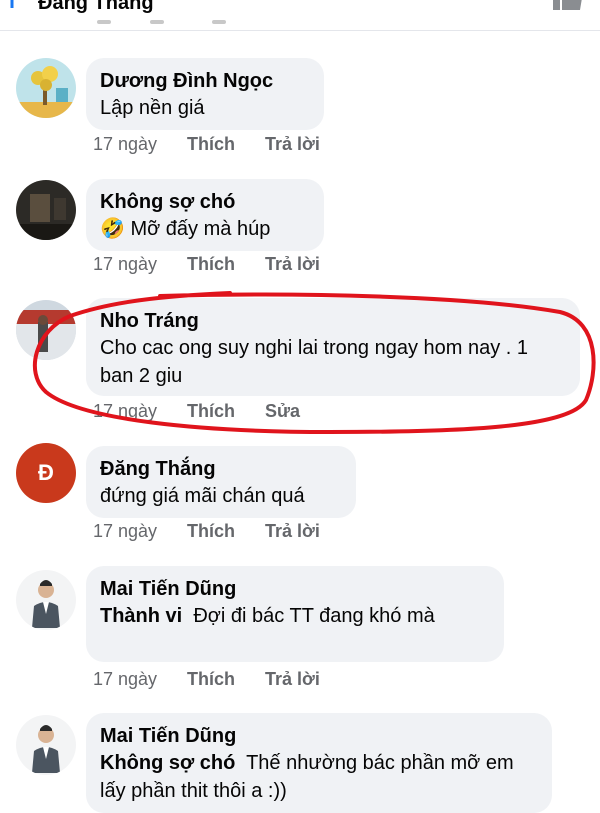 Image resolution: width=600 pixels, height=813 pixels. Describe the element at coordinates (141, 616) in the screenshot. I see `mention-link: Thành vi` at that location.